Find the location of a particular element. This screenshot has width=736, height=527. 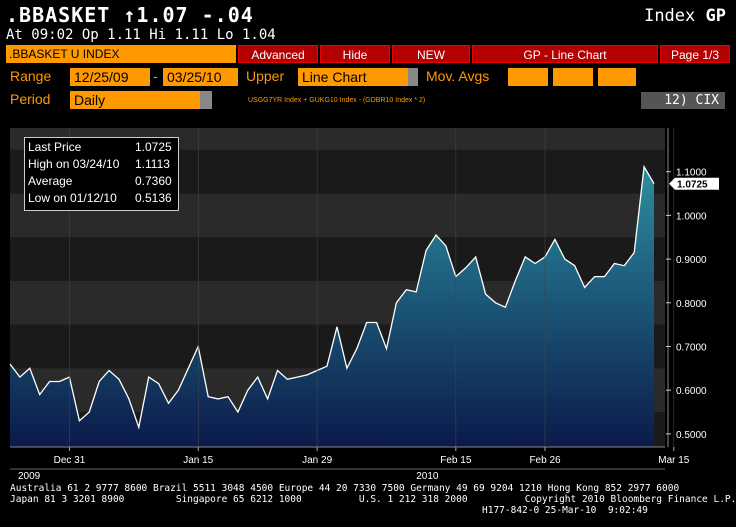

mov-avg-1-input is located at coordinates (528, 77).